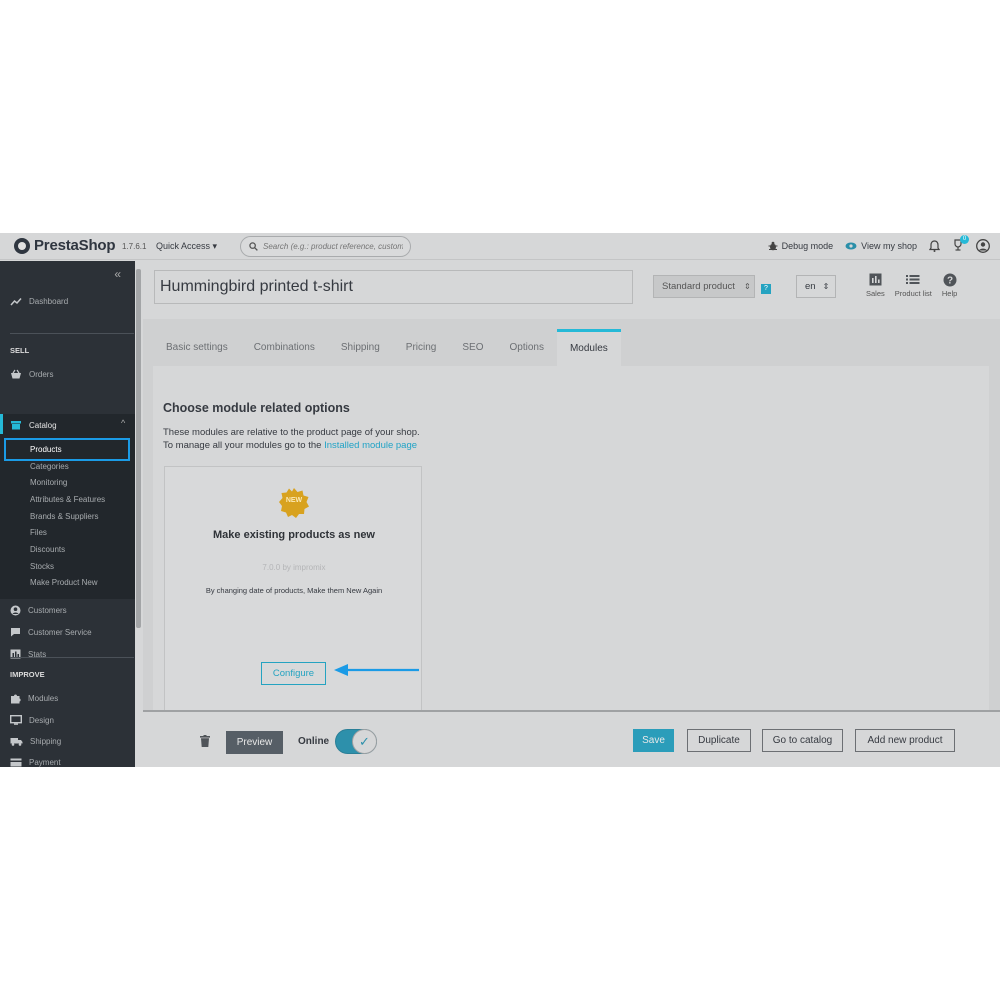  What do you see at coordinates (766, 289) in the screenshot?
I see `help-tooltip-icon: ?` at bounding box center [766, 289].